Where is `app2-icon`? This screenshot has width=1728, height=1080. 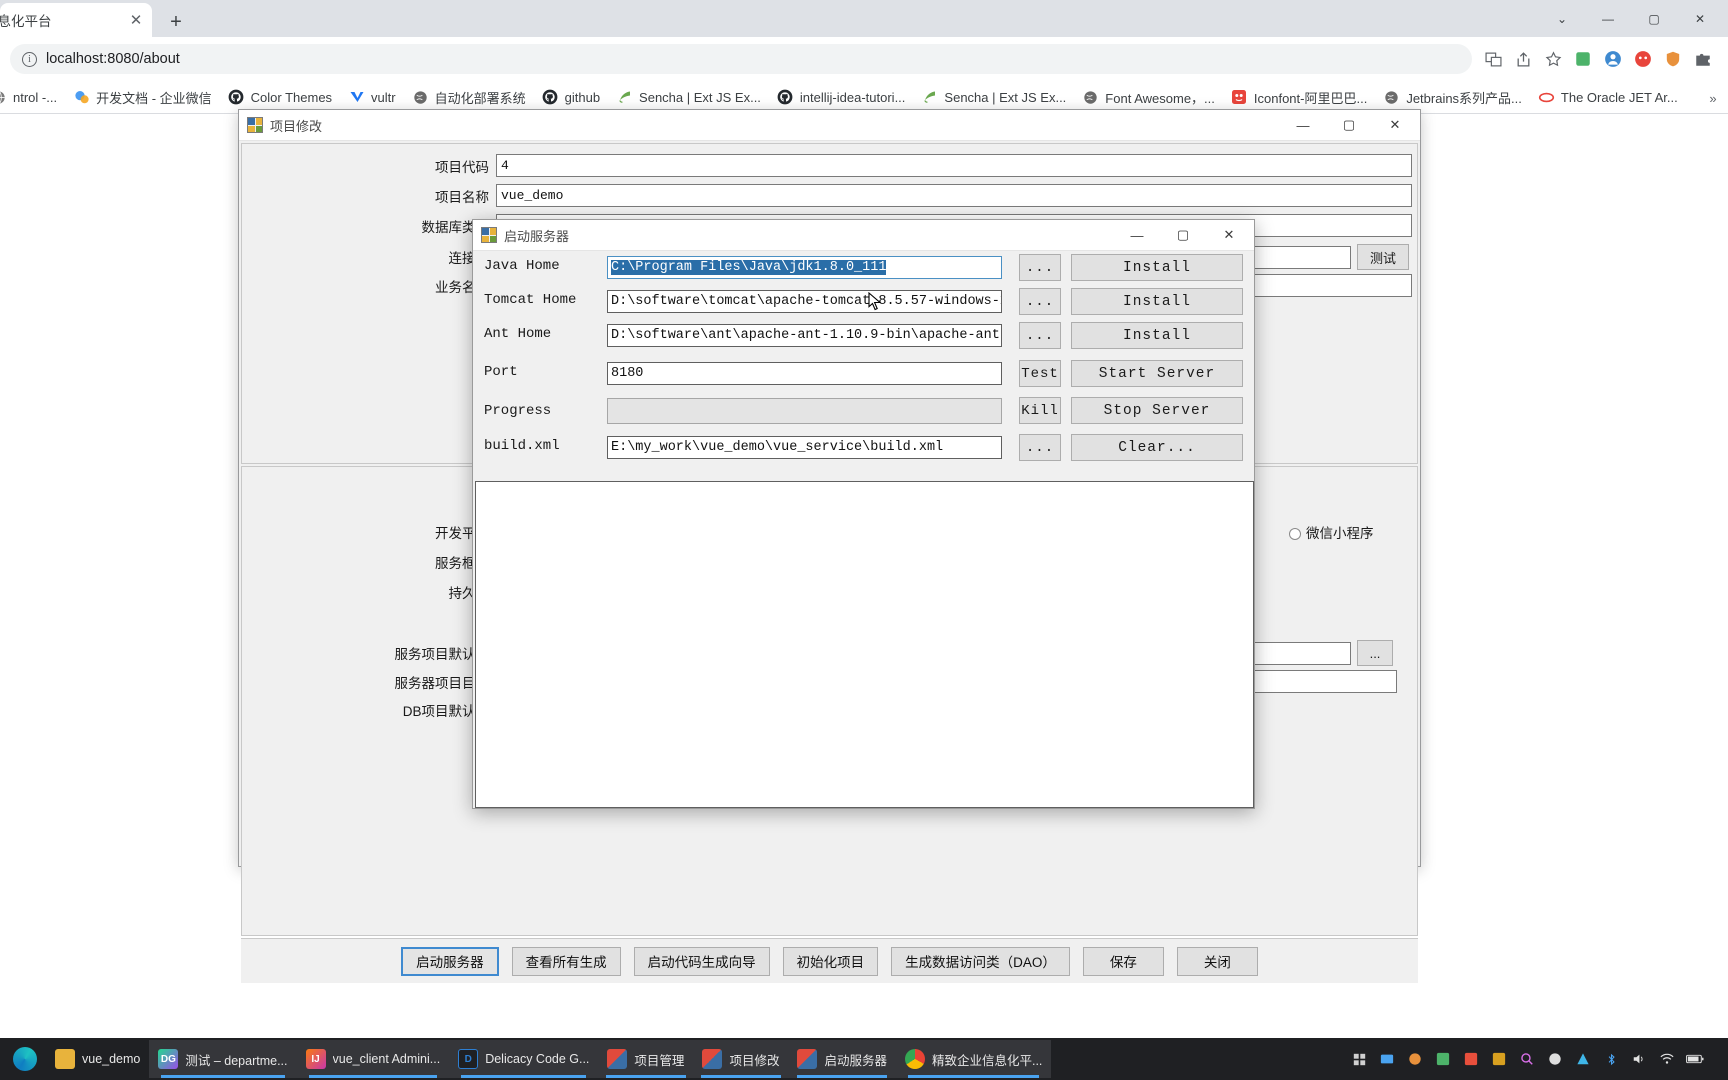 app2-icon is located at coordinates (1415, 1059).